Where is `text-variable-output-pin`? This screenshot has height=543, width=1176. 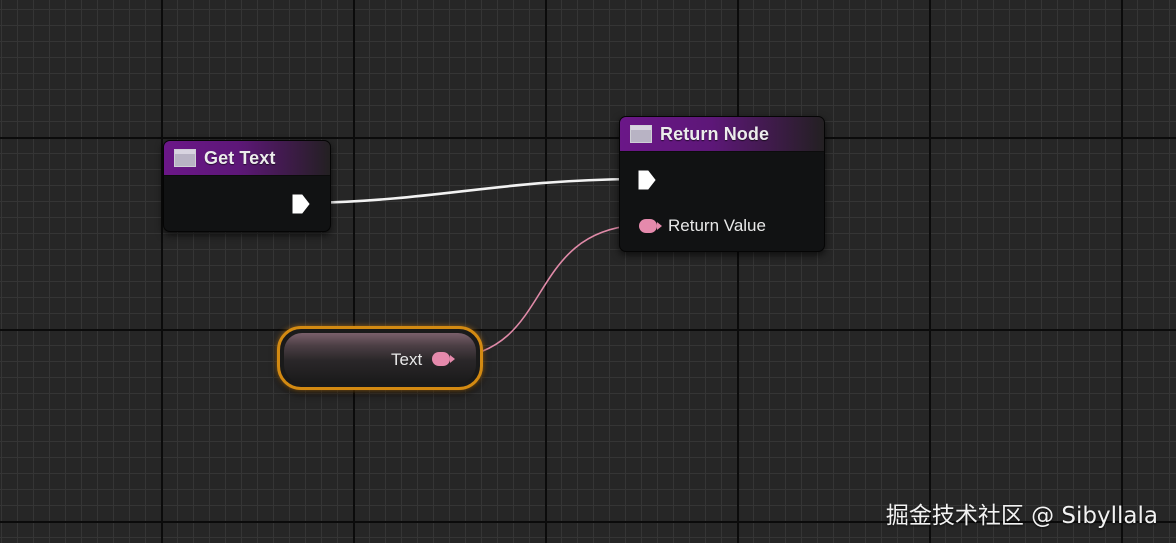 text-variable-output-pin is located at coordinates (443, 359).